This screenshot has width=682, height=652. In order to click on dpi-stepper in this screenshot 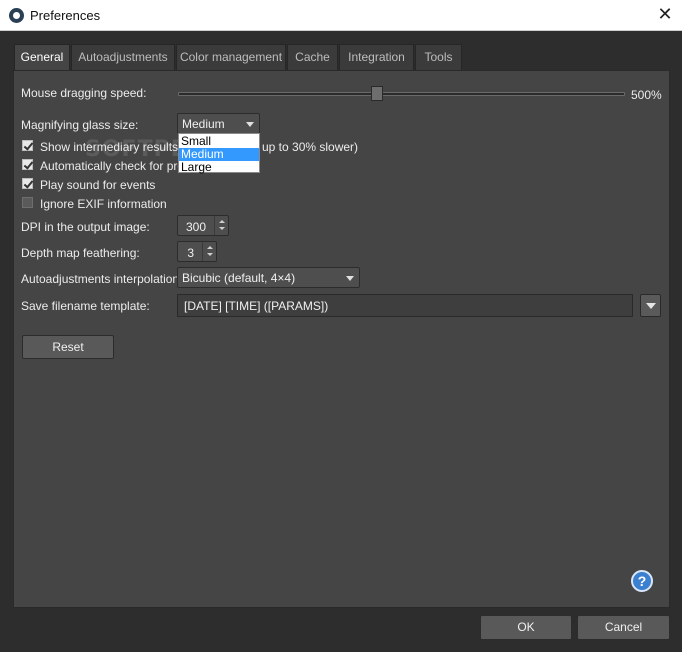, I will do `click(221, 225)`.